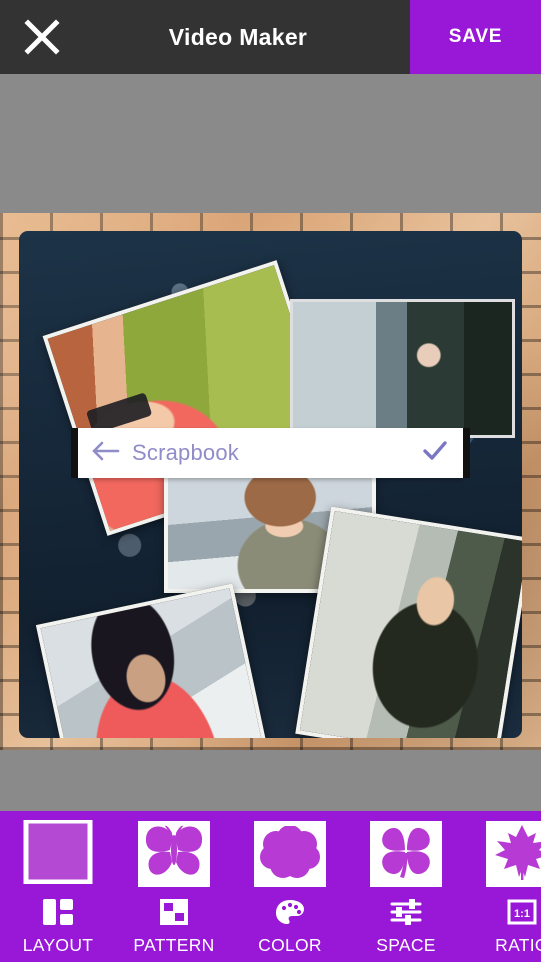 The height and width of the screenshot is (962, 541). Describe the element at coordinates (475, 37) in the screenshot. I see `save-button: SAVE` at that location.